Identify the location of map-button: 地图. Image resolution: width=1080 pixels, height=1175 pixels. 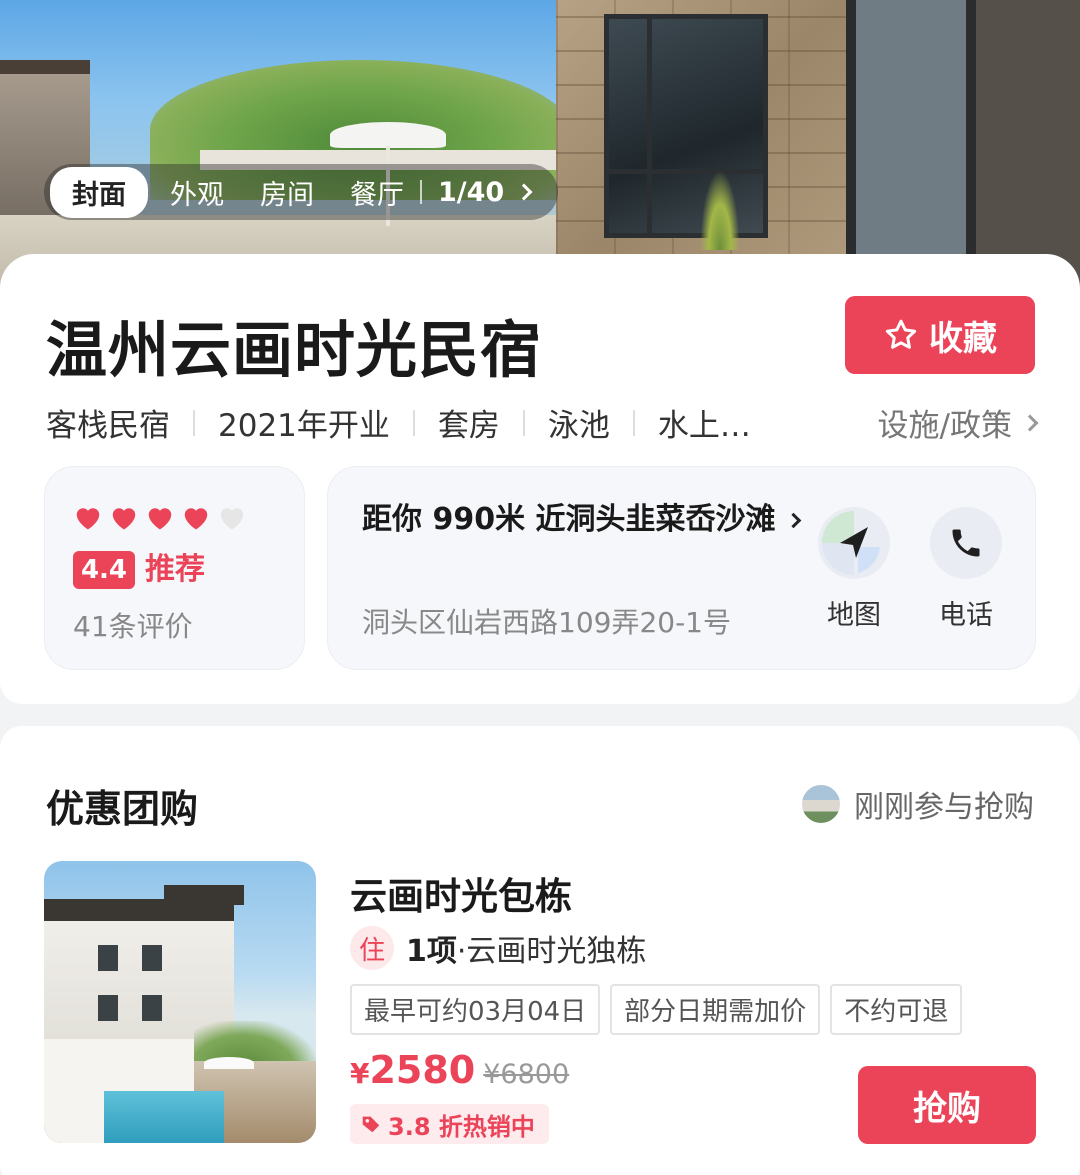
(854, 569).